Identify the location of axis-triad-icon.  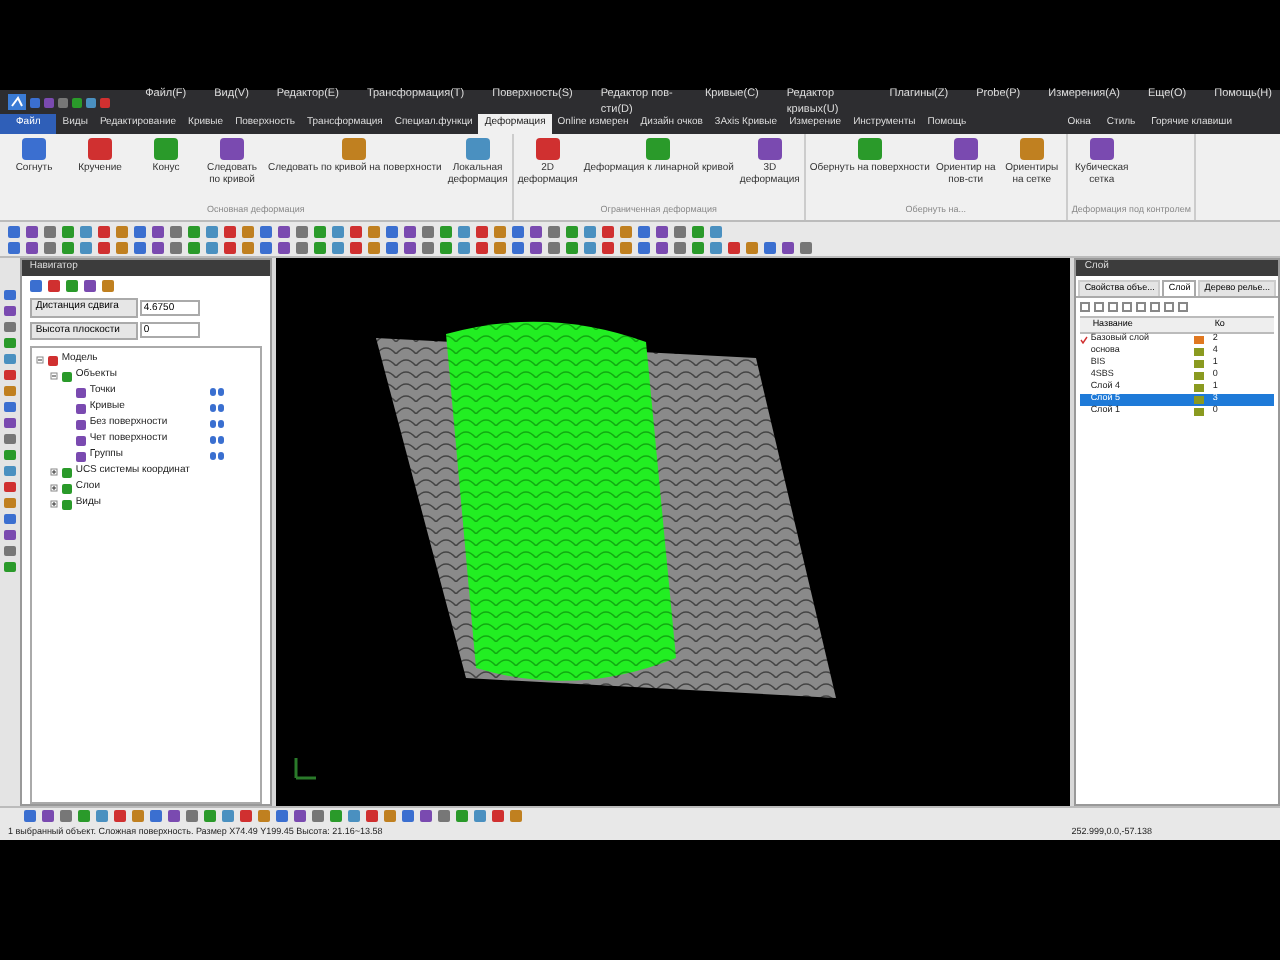
(305, 768).